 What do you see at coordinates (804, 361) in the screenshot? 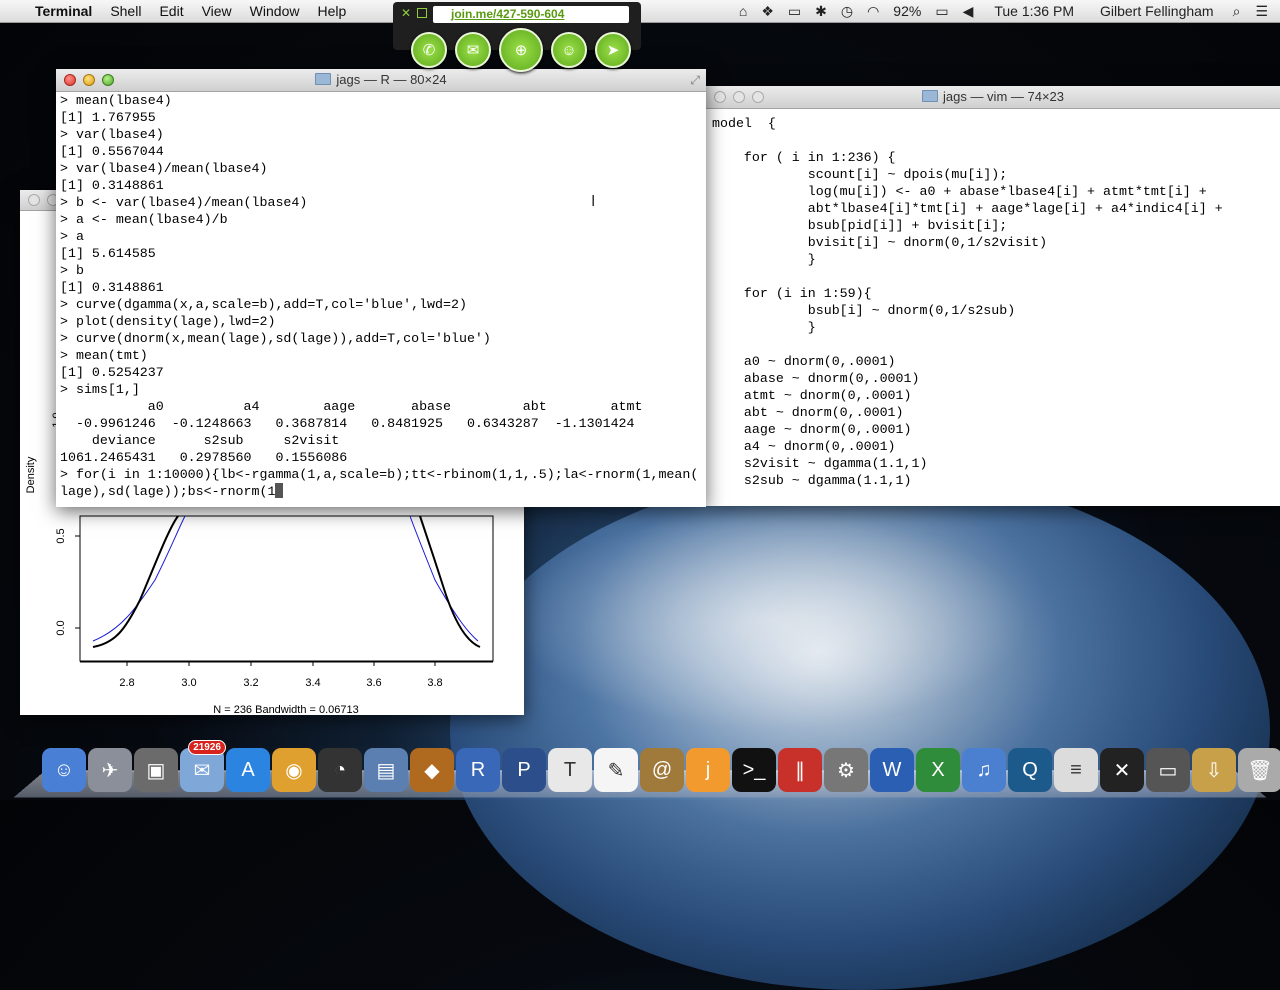
I see `console-line: a0 ~ dnorm(0,.0001)` at bounding box center [804, 361].